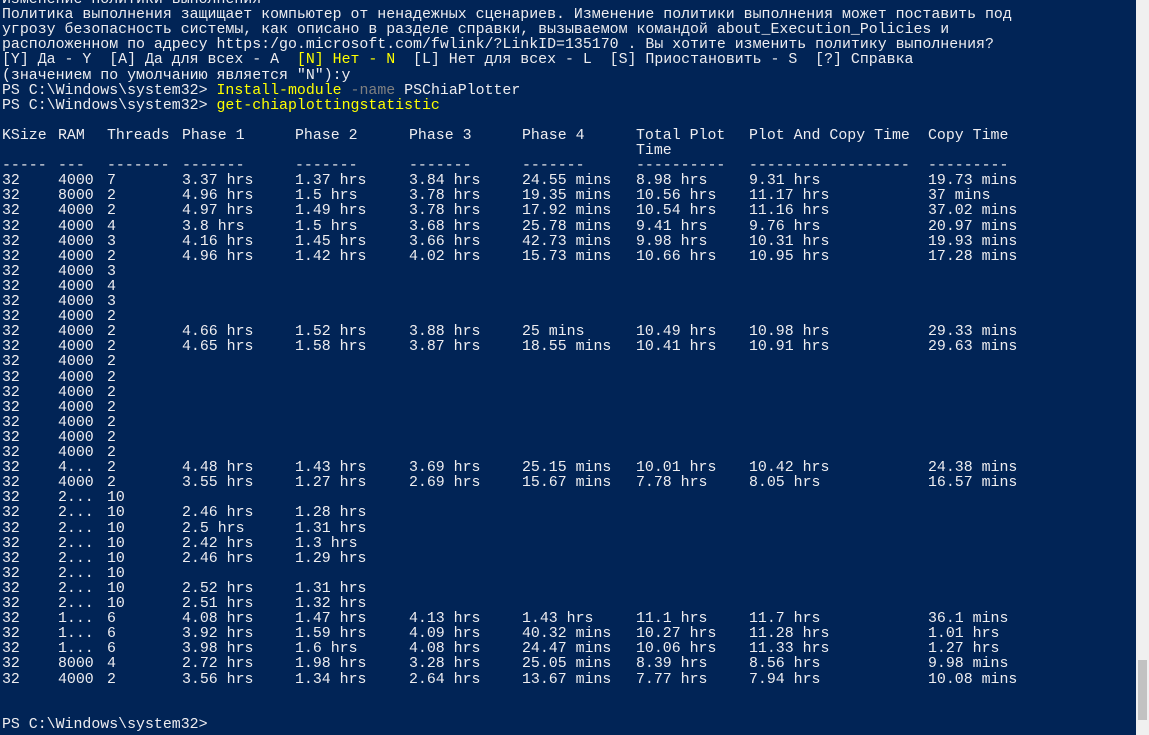 The width and height of the screenshot is (1149, 735). Describe the element at coordinates (654, 151) in the screenshot. I see `header-total-plot-time: Time` at that location.